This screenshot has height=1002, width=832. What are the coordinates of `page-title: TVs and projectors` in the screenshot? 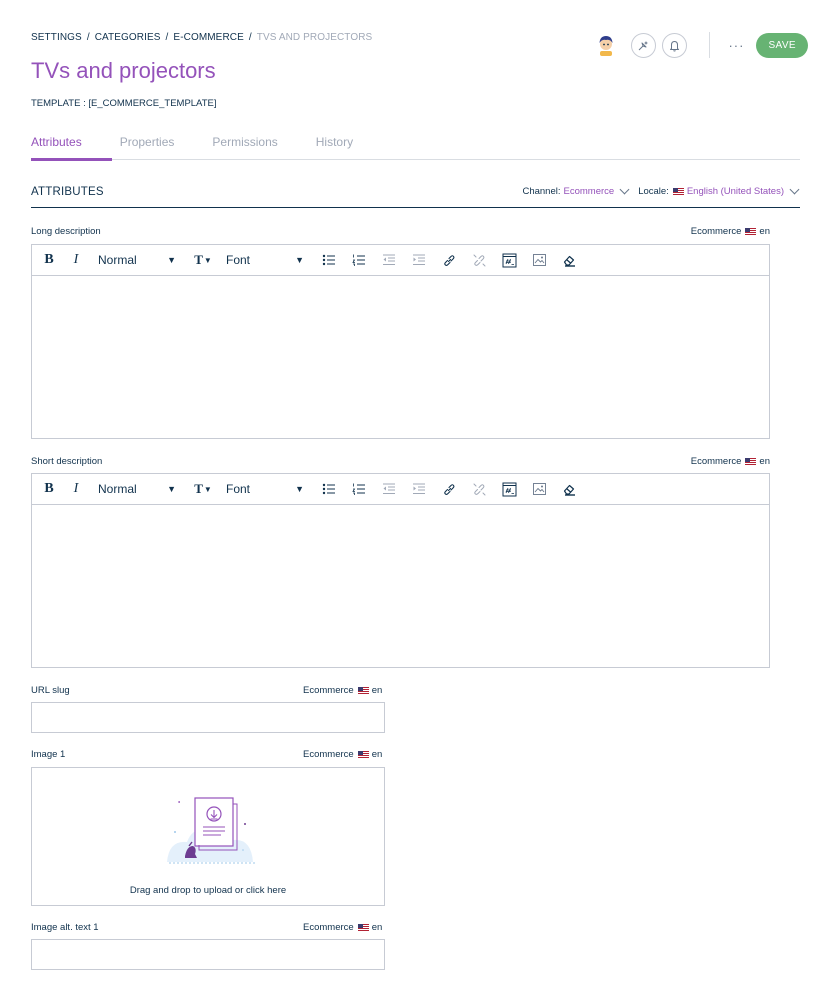 It's located at (123, 70).